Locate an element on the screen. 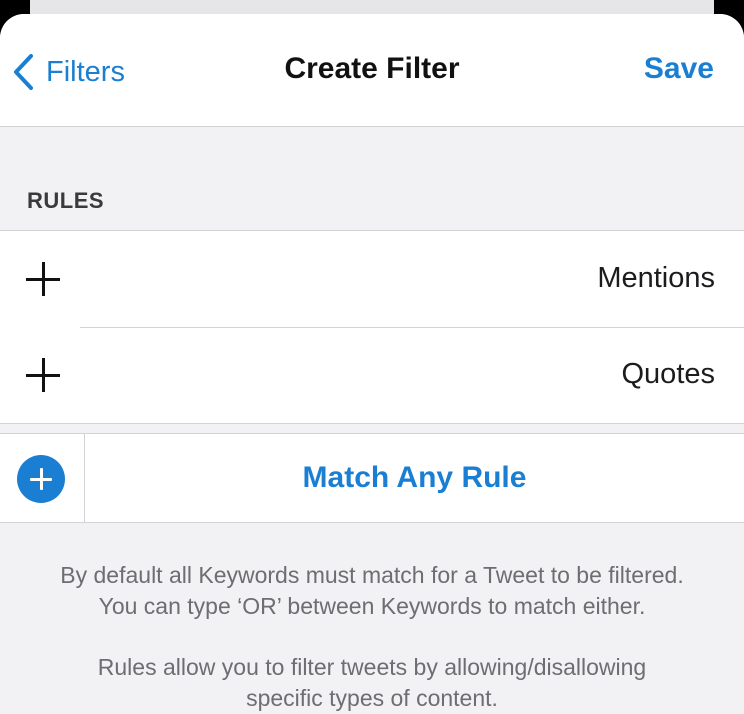  rule-label: Mentions is located at coordinates (656, 278).